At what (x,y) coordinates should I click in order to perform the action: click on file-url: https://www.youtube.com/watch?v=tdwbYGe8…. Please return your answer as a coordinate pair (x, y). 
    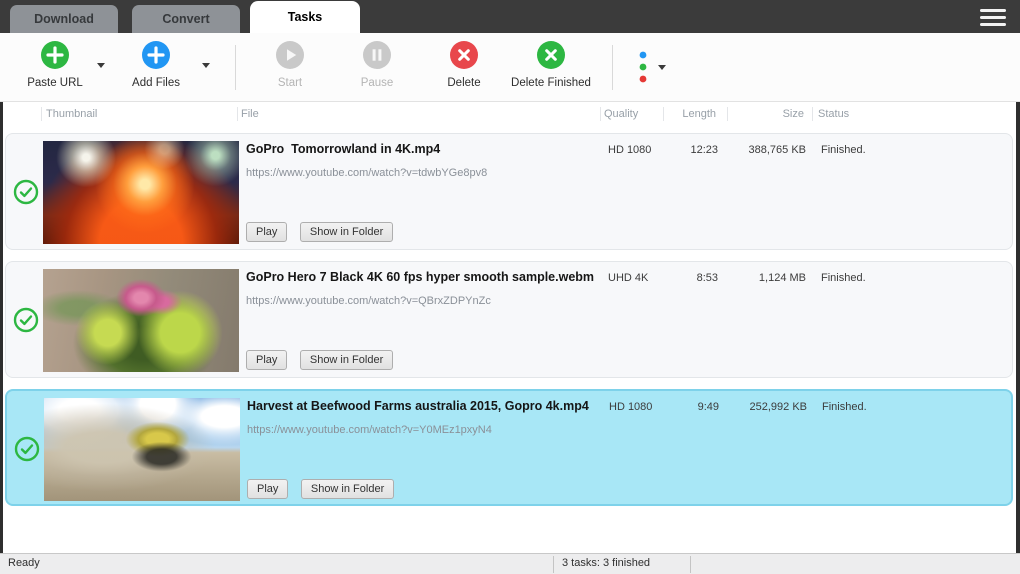
    Looking at the image, I should click on (367, 173).